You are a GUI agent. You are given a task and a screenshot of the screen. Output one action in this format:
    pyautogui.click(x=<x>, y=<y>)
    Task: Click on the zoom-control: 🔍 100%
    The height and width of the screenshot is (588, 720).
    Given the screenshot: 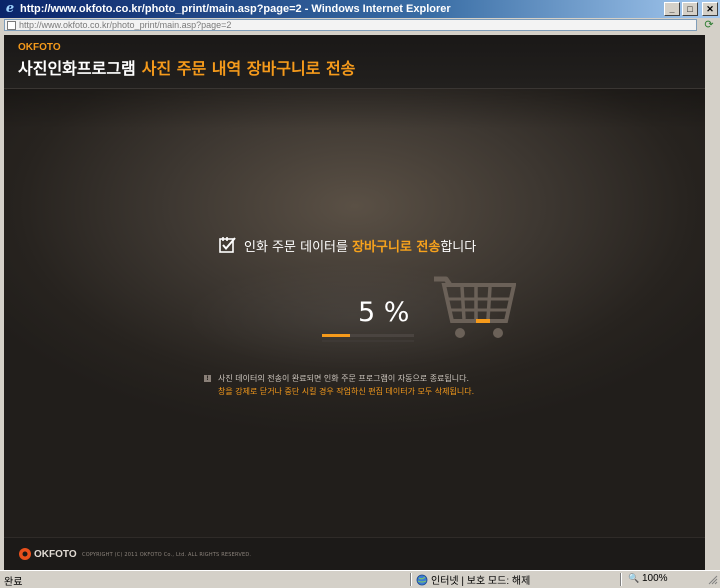 What is the action you would take?
    pyautogui.click(x=648, y=578)
    